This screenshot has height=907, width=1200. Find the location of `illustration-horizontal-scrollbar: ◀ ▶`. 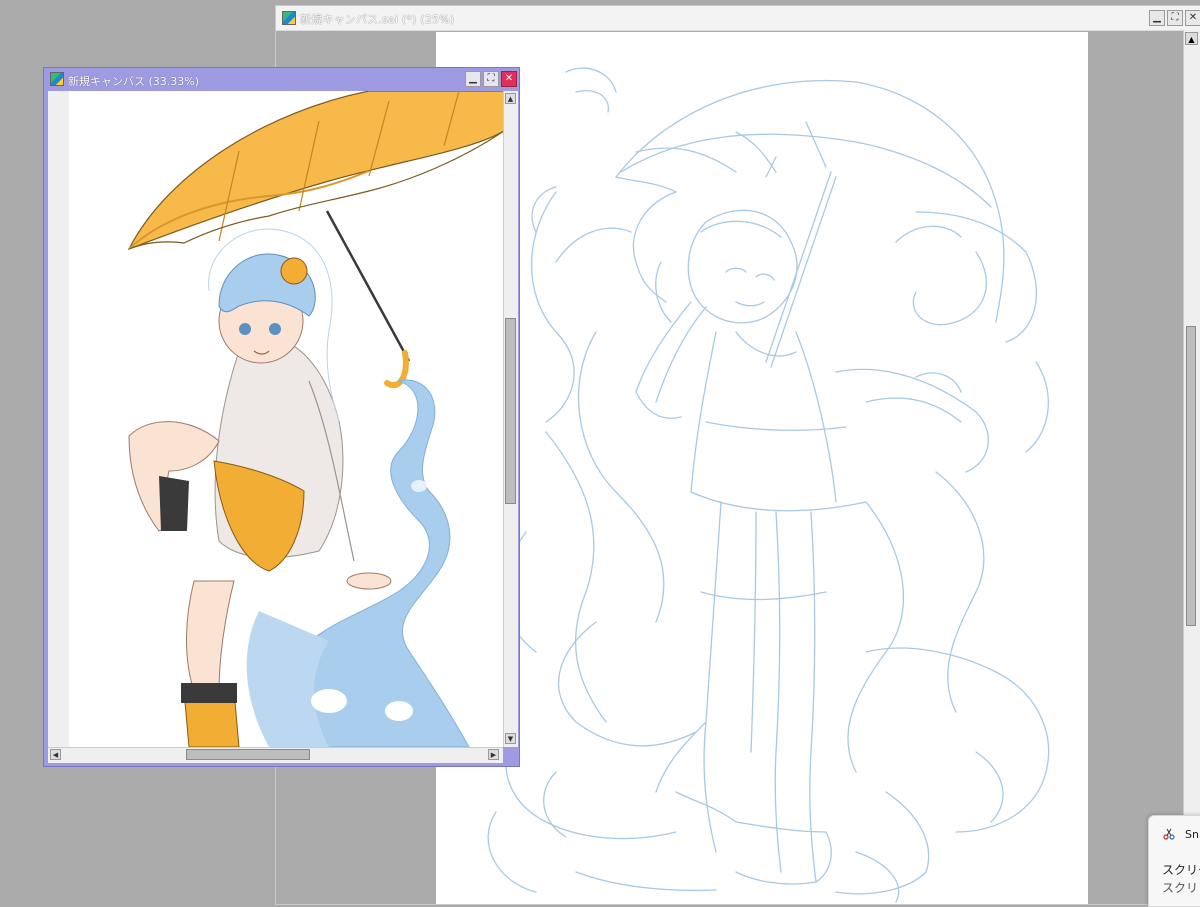

illustration-horizontal-scrollbar: ◀ ▶ is located at coordinates (275, 755).